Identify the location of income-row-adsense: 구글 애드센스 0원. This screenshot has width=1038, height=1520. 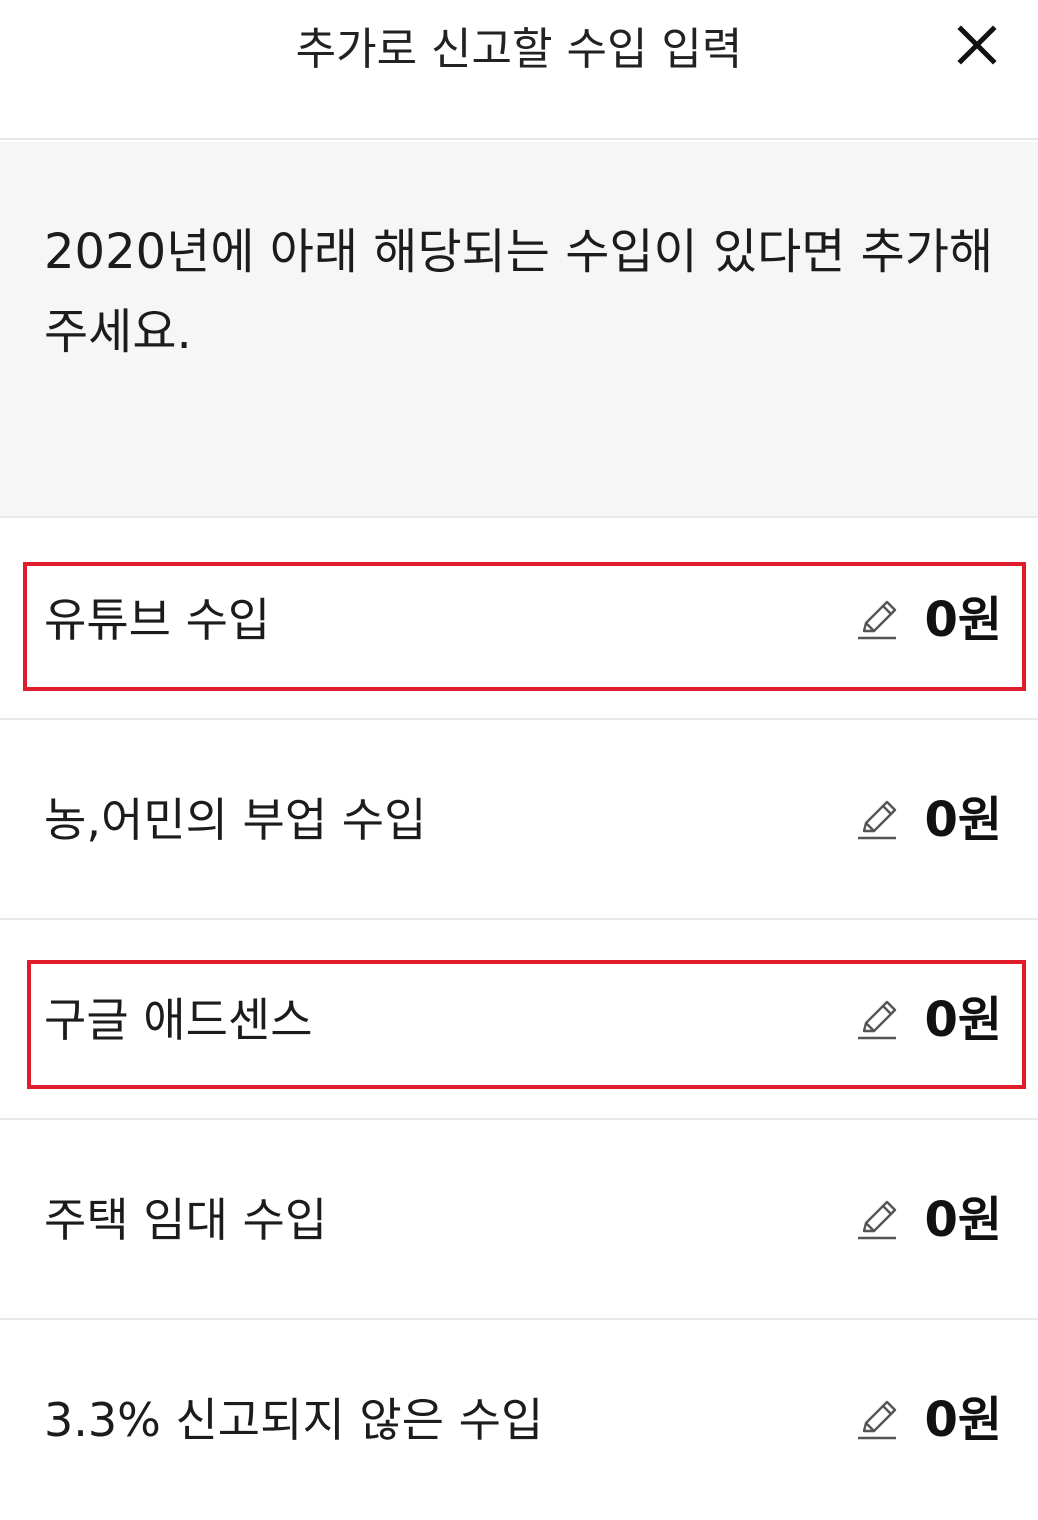
(519, 1020).